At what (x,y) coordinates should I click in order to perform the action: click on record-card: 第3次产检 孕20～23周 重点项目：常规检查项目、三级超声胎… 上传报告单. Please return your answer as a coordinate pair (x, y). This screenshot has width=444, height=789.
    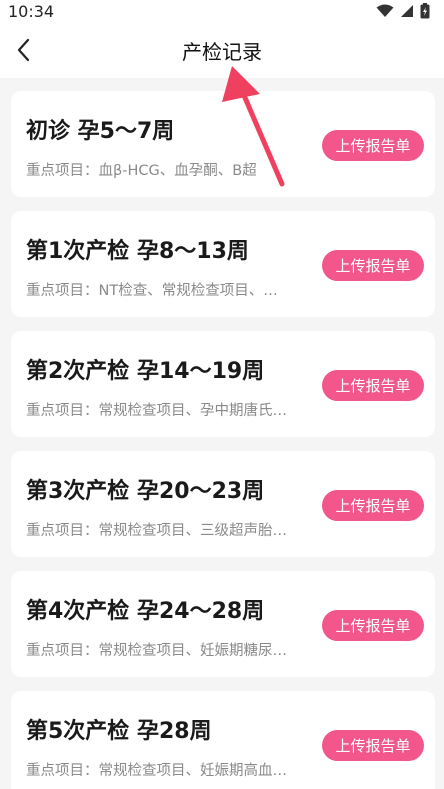
    Looking at the image, I should click on (223, 504).